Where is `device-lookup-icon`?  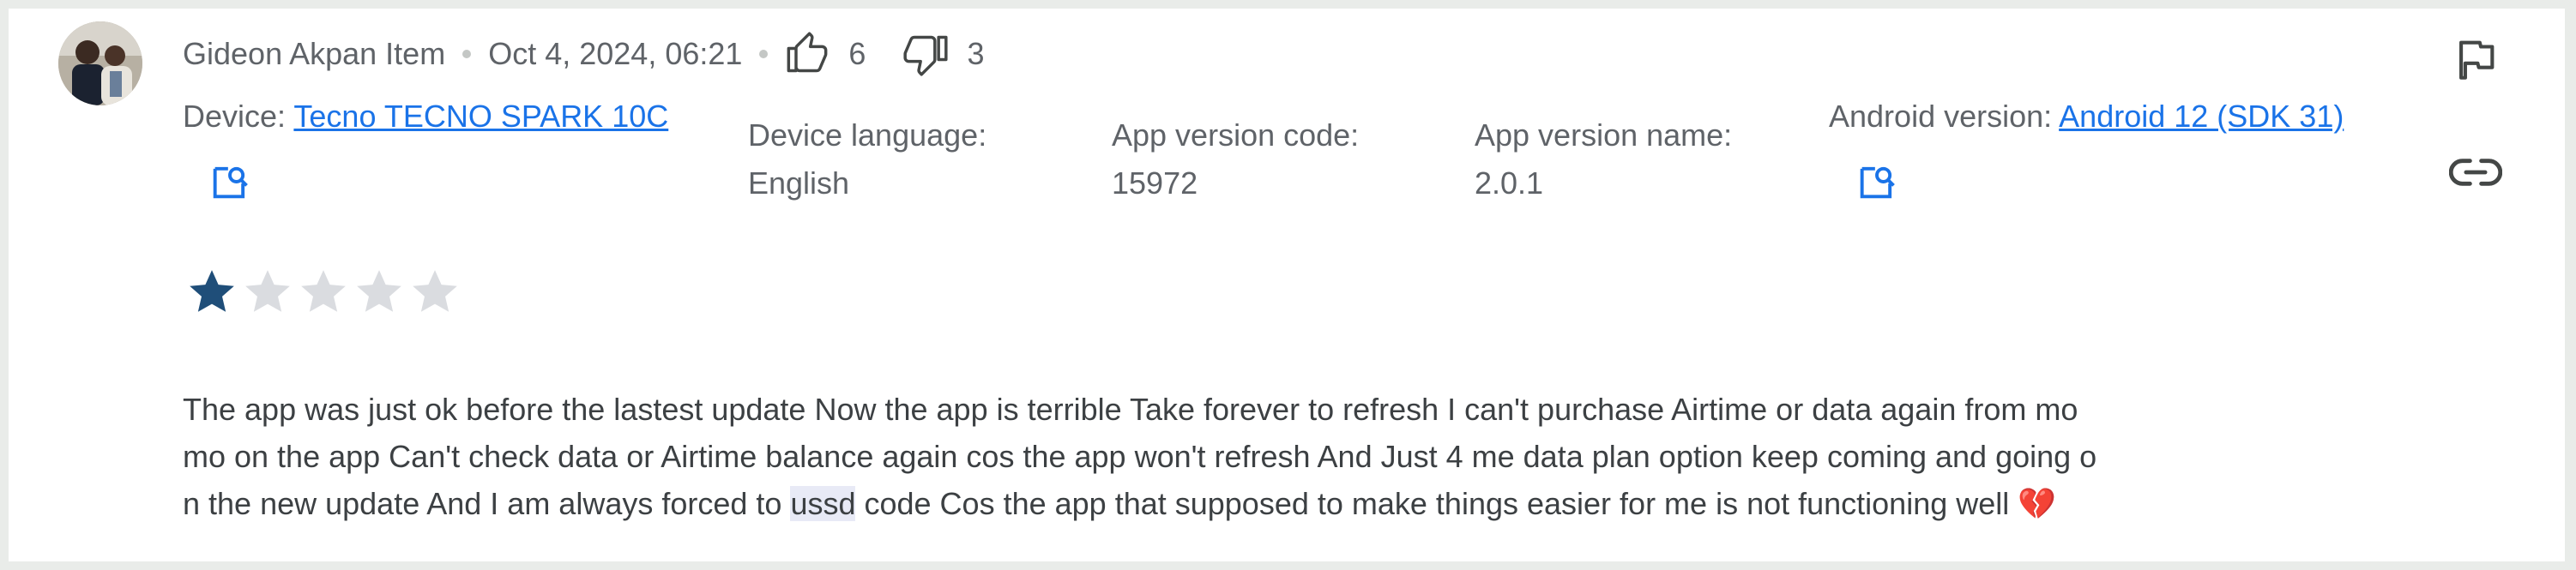
device-lookup-icon is located at coordinates (230, 181).